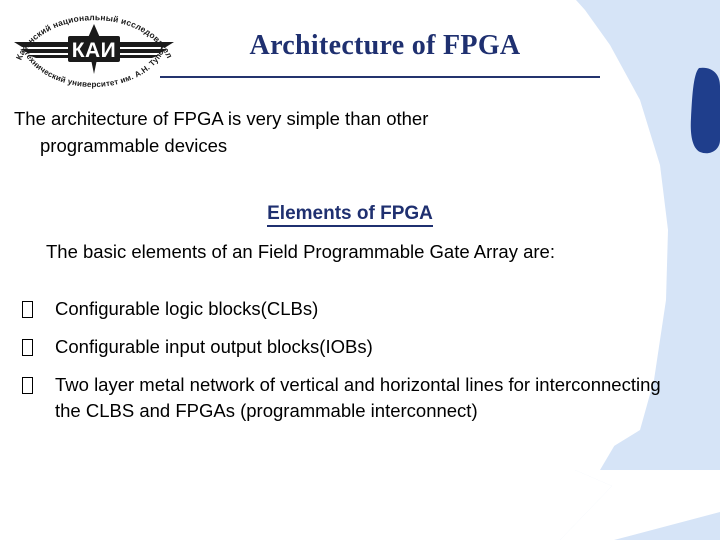 The width and height of the screenshot is (720, 540). I want to click on section-heading-label: Elements of FPGA, so click(350, 215).